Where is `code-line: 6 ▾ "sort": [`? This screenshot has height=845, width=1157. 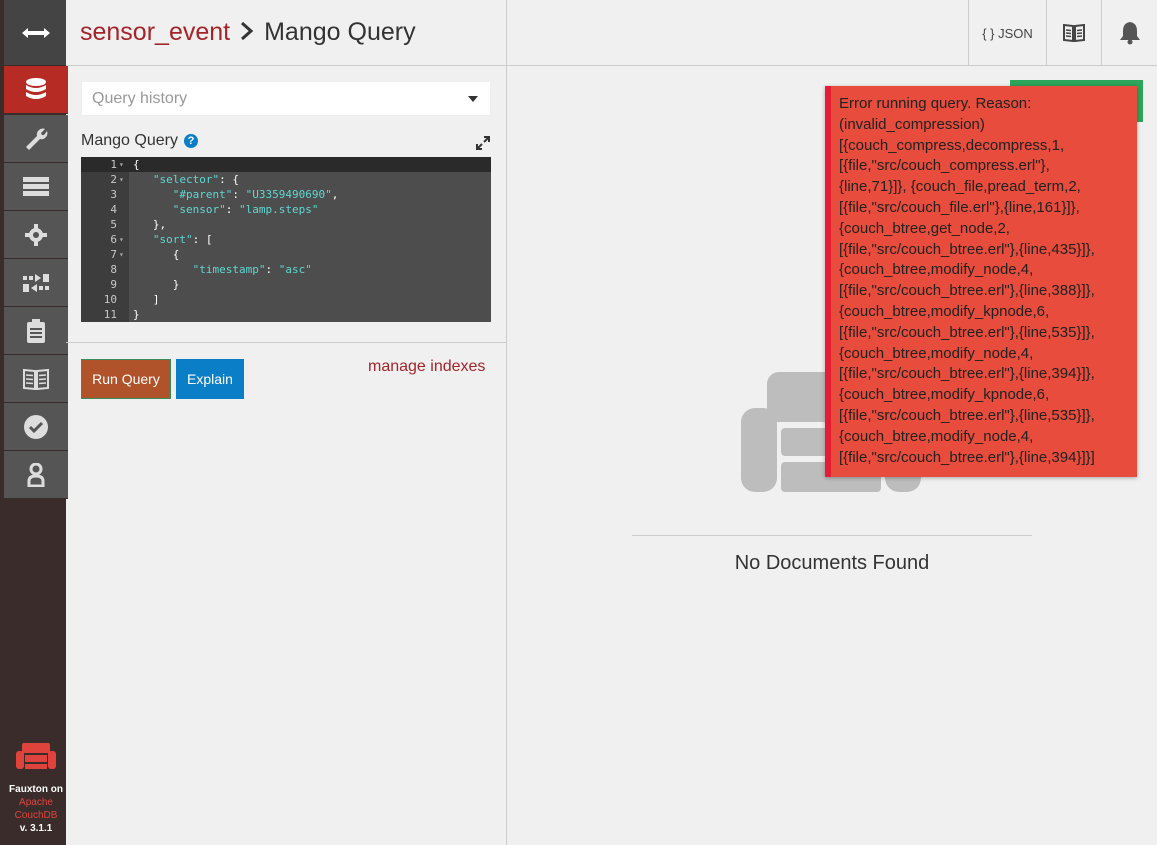 code-line: 6 ▾ "sort": [ is located at coordinates (286, 239).